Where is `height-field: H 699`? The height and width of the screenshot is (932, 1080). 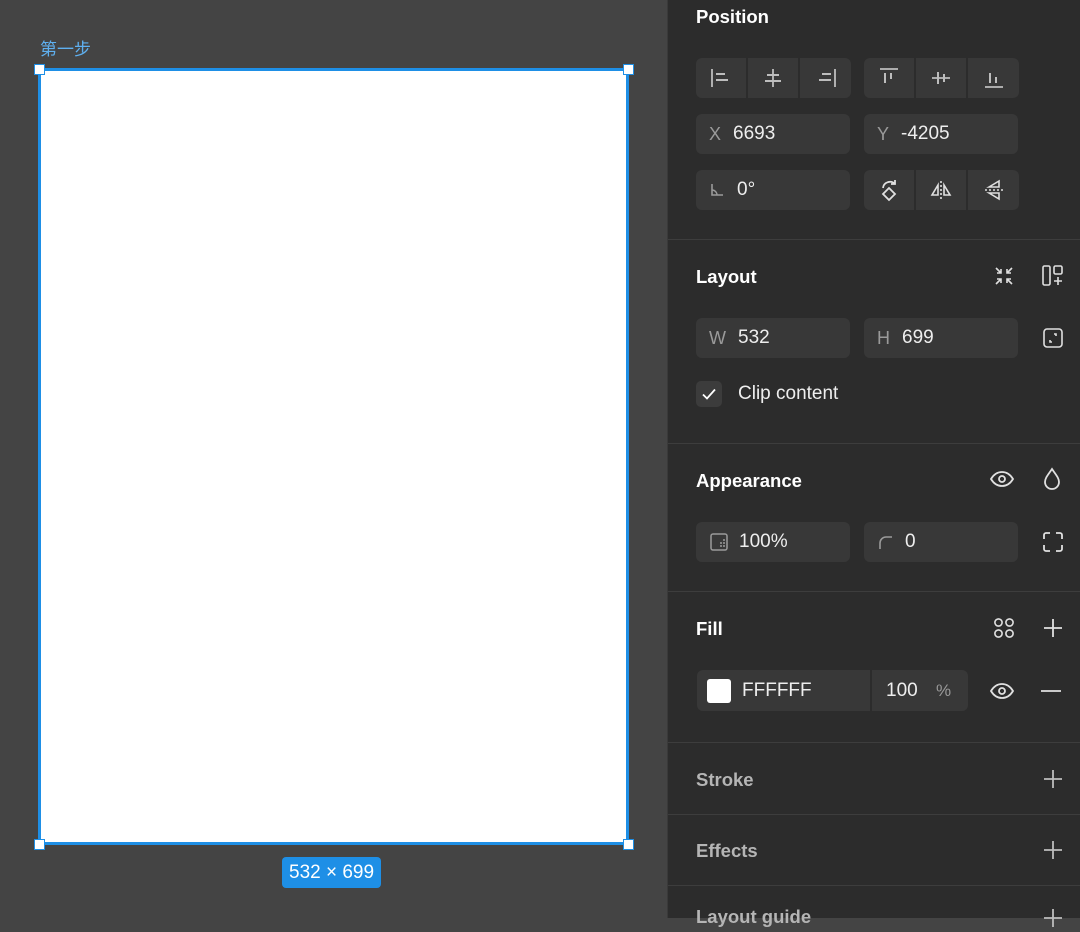
height-field: H 699 is located at coordinates (941, 338).